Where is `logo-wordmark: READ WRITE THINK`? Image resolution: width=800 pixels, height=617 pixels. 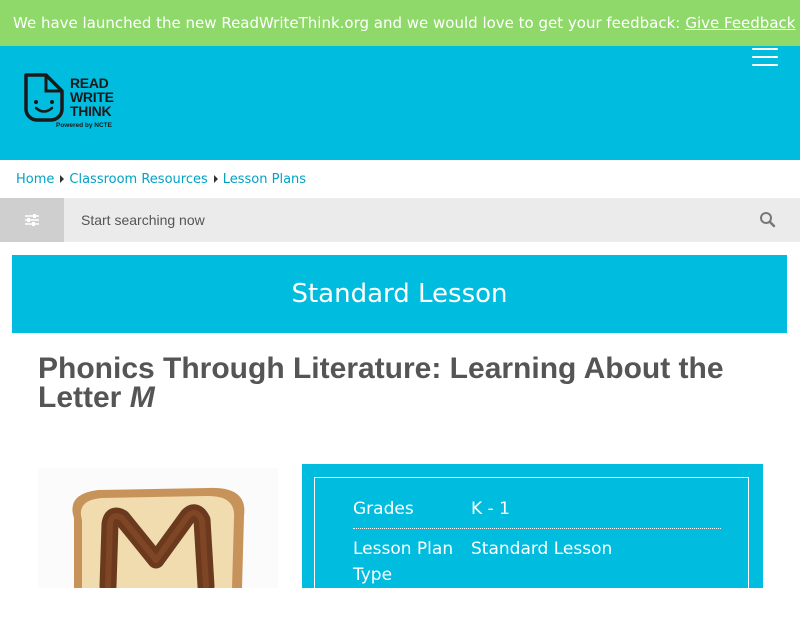 logo-wordmark: READ WRITE THINK is located at coordinates (92, 97).